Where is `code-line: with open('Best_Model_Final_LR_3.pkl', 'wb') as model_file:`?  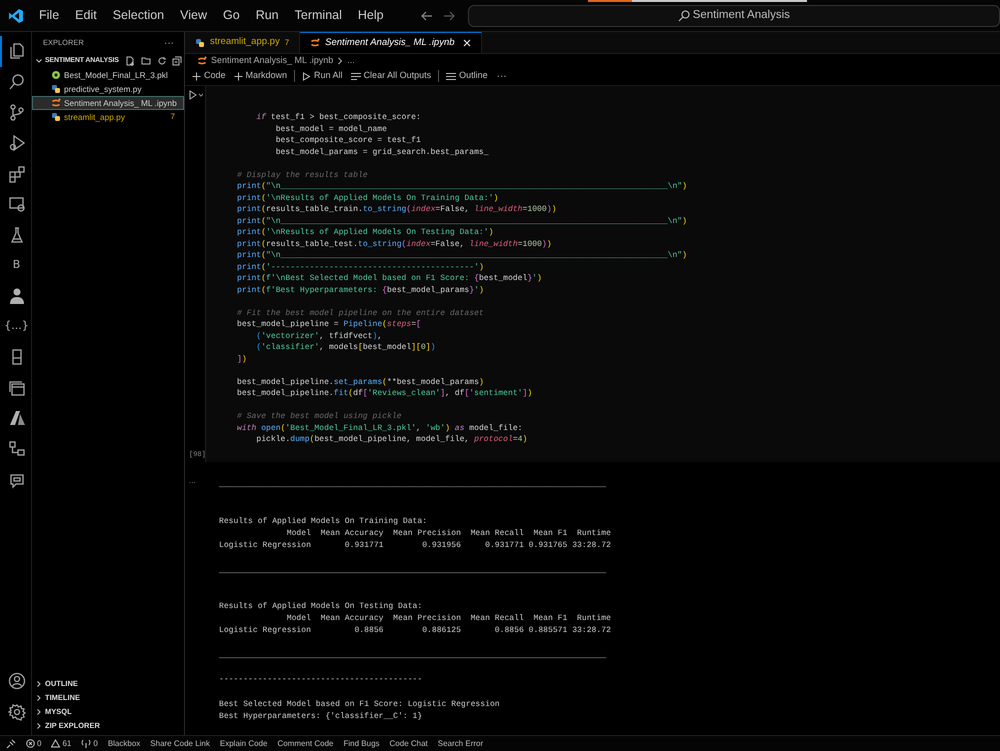
code-line: with open('Best_Model_Final_LR_3.pkl', 'wb') as model_file: is located at coordinates (380, 428).